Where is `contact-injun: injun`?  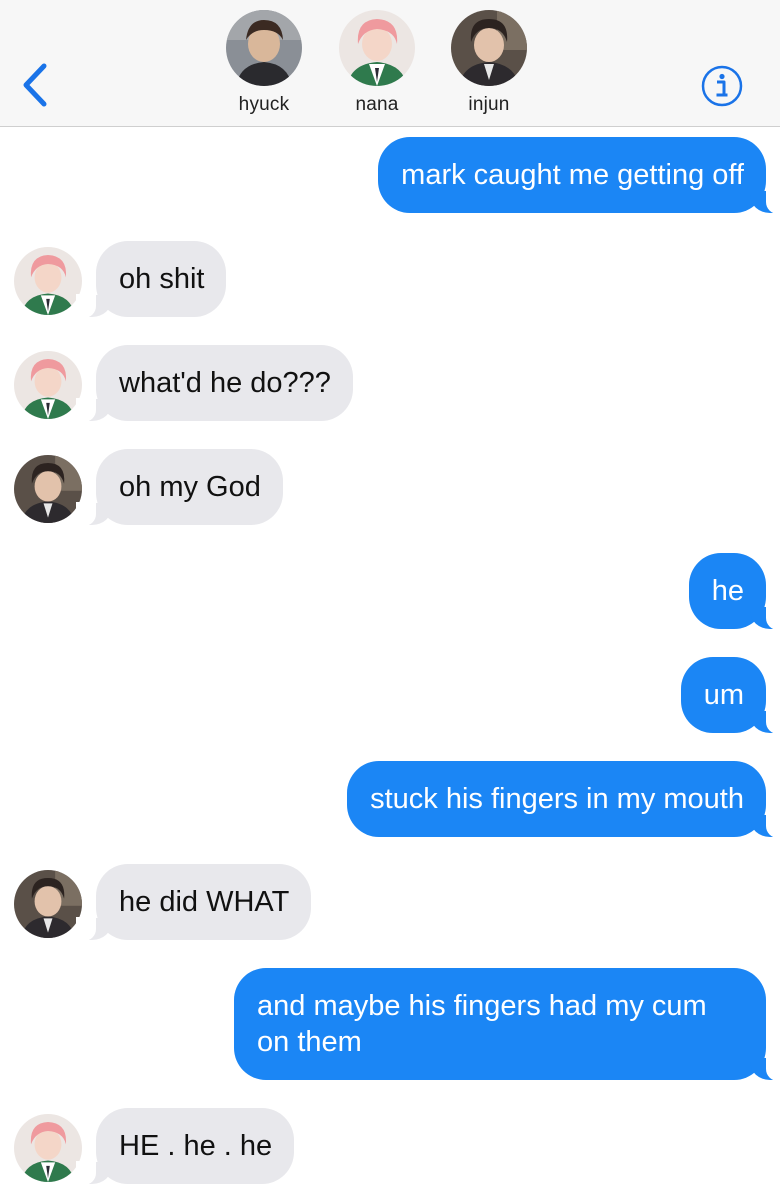
contact-injun: injun is located at coordinates (489, 63).